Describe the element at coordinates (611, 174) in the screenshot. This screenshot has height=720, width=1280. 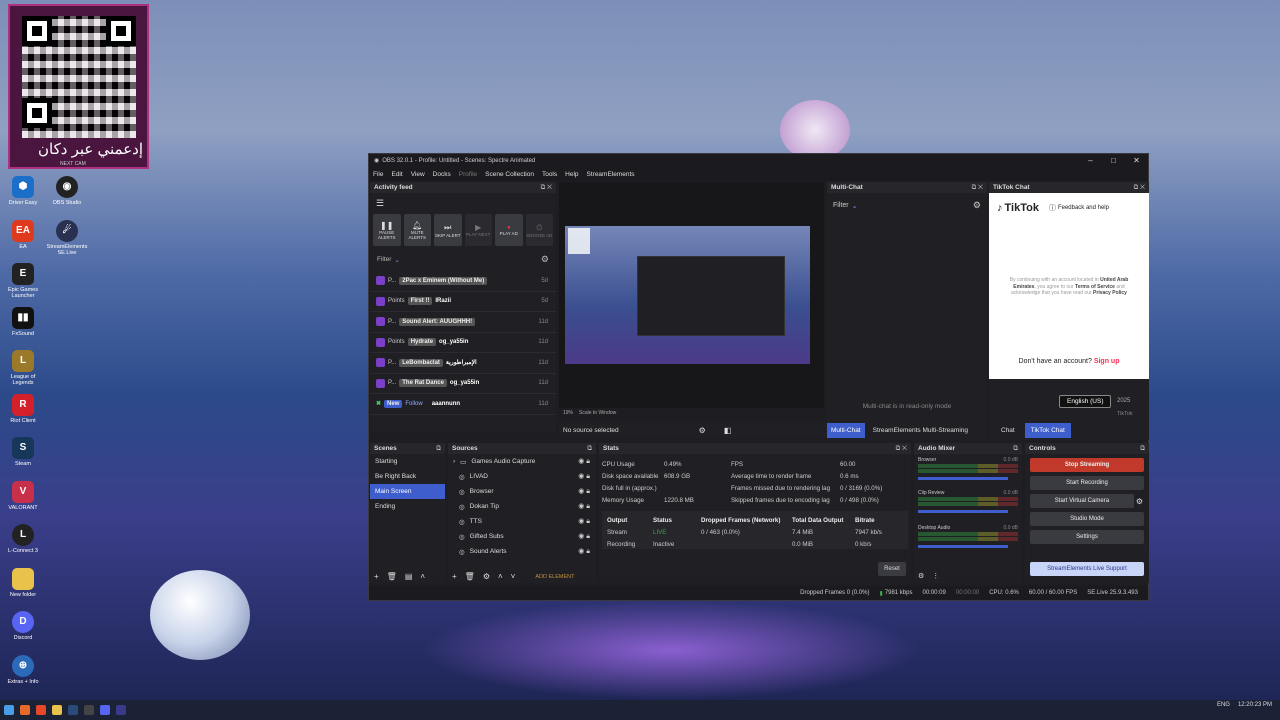
I see `menu-streamelements: StreamElements` at that location.